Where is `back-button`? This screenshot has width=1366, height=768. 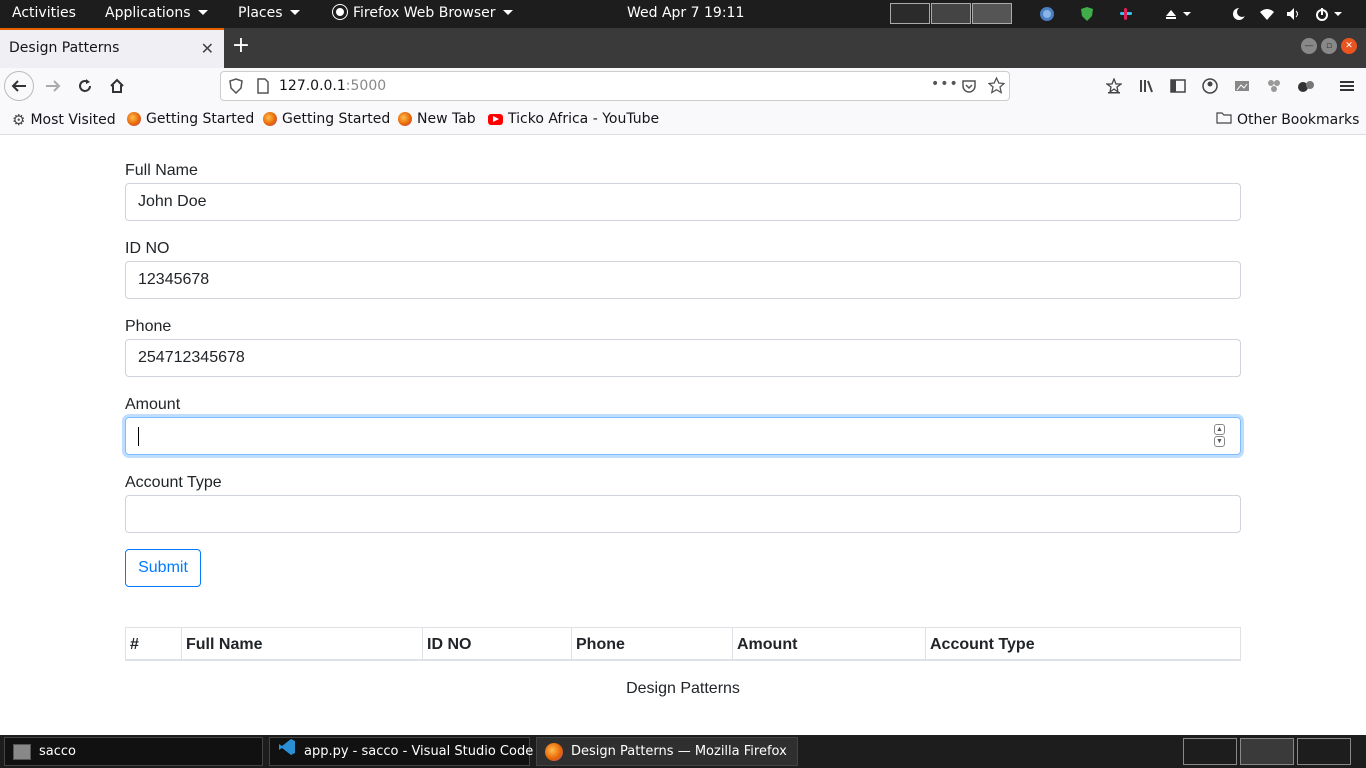
back-button is located at coordinates (19, 86).